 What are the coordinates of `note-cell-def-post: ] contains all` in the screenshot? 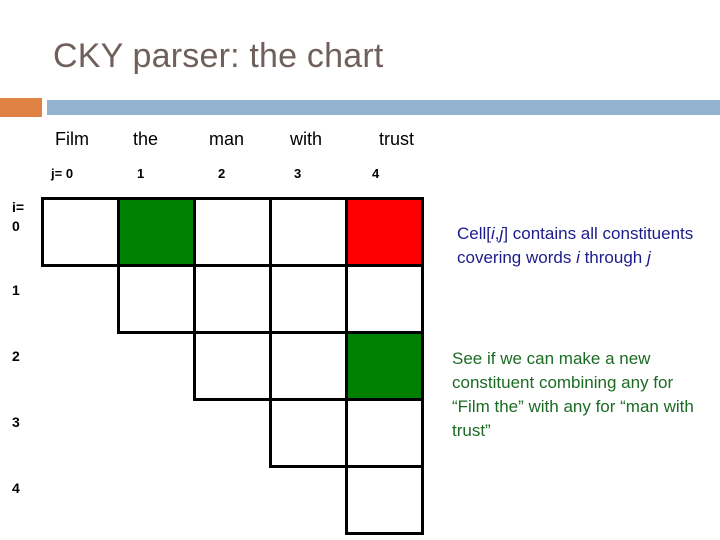 It's located at (550, 233).